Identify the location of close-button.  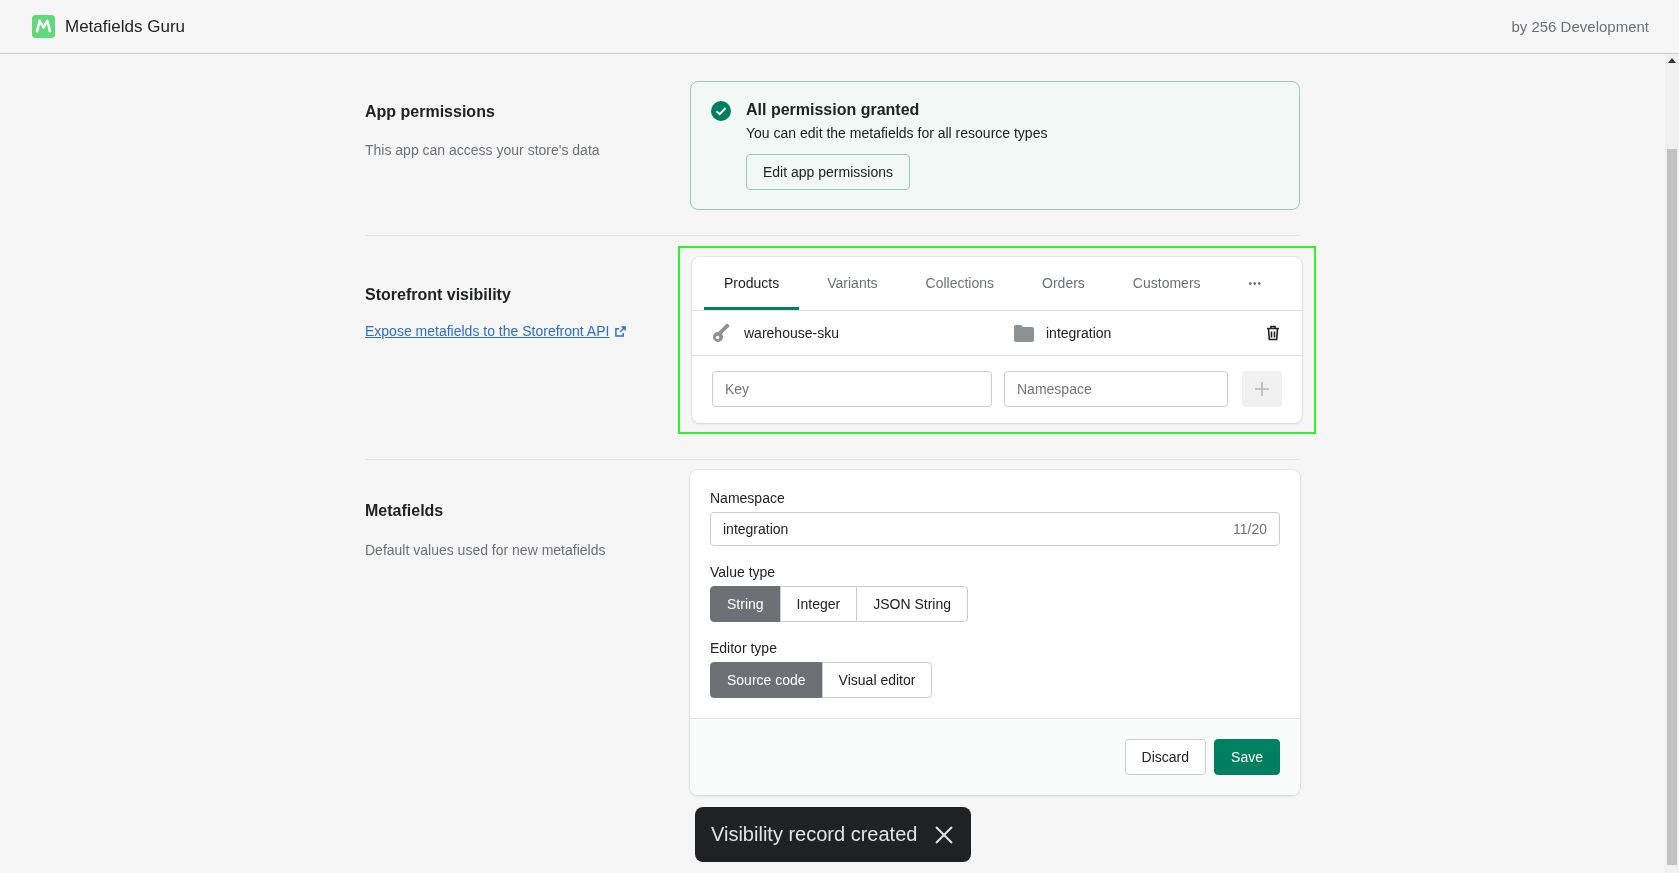
(944, 834).